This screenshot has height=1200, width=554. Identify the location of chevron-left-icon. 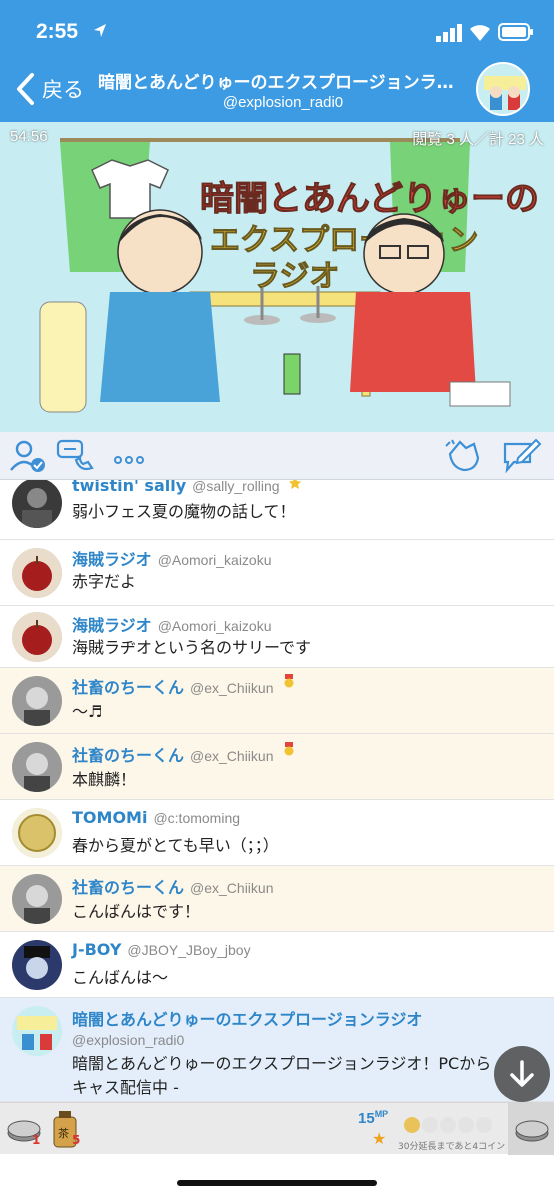
(25, 89).